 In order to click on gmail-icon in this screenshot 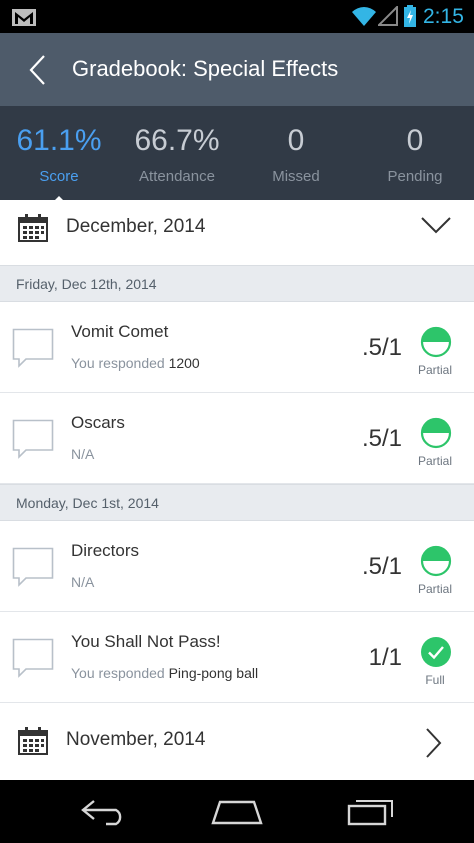, I will do `click(24, 17)`.